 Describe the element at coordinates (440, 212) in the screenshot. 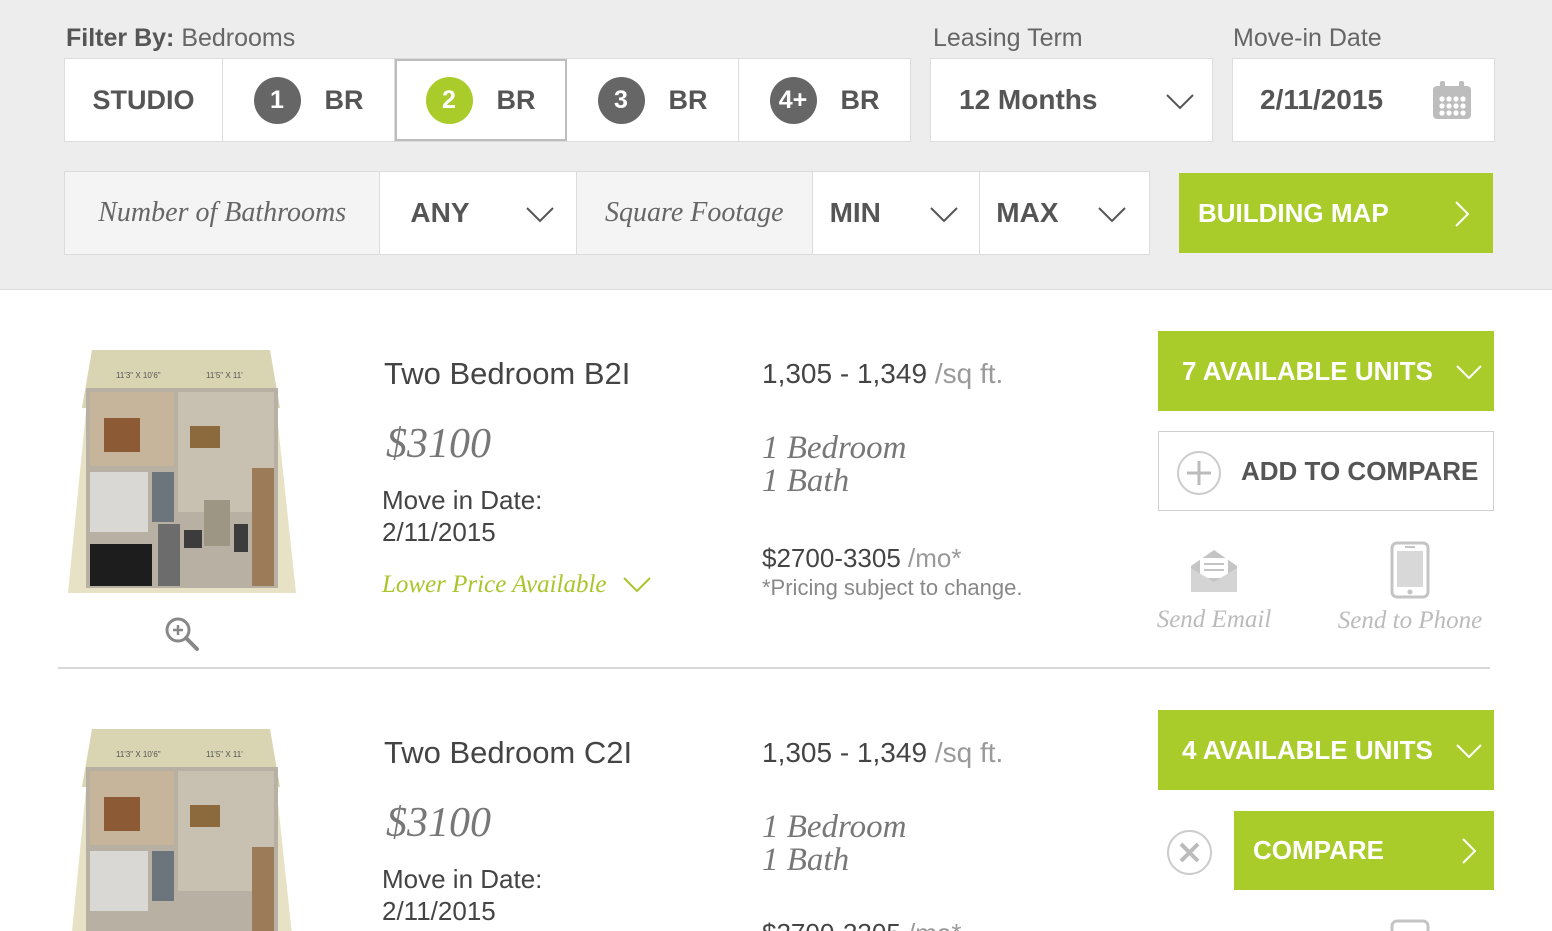

I see `bathrooms-value: ANY` at that location.